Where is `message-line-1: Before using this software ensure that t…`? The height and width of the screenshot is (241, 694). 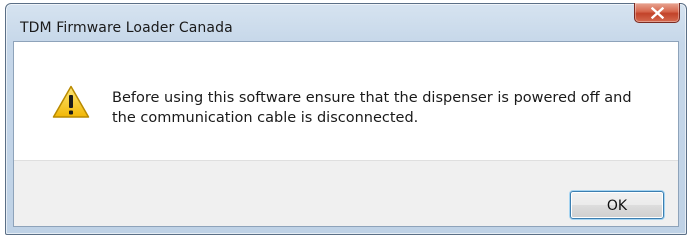
message-line-1: Before using this software ensure that t… is located at coordinates (372, 98).